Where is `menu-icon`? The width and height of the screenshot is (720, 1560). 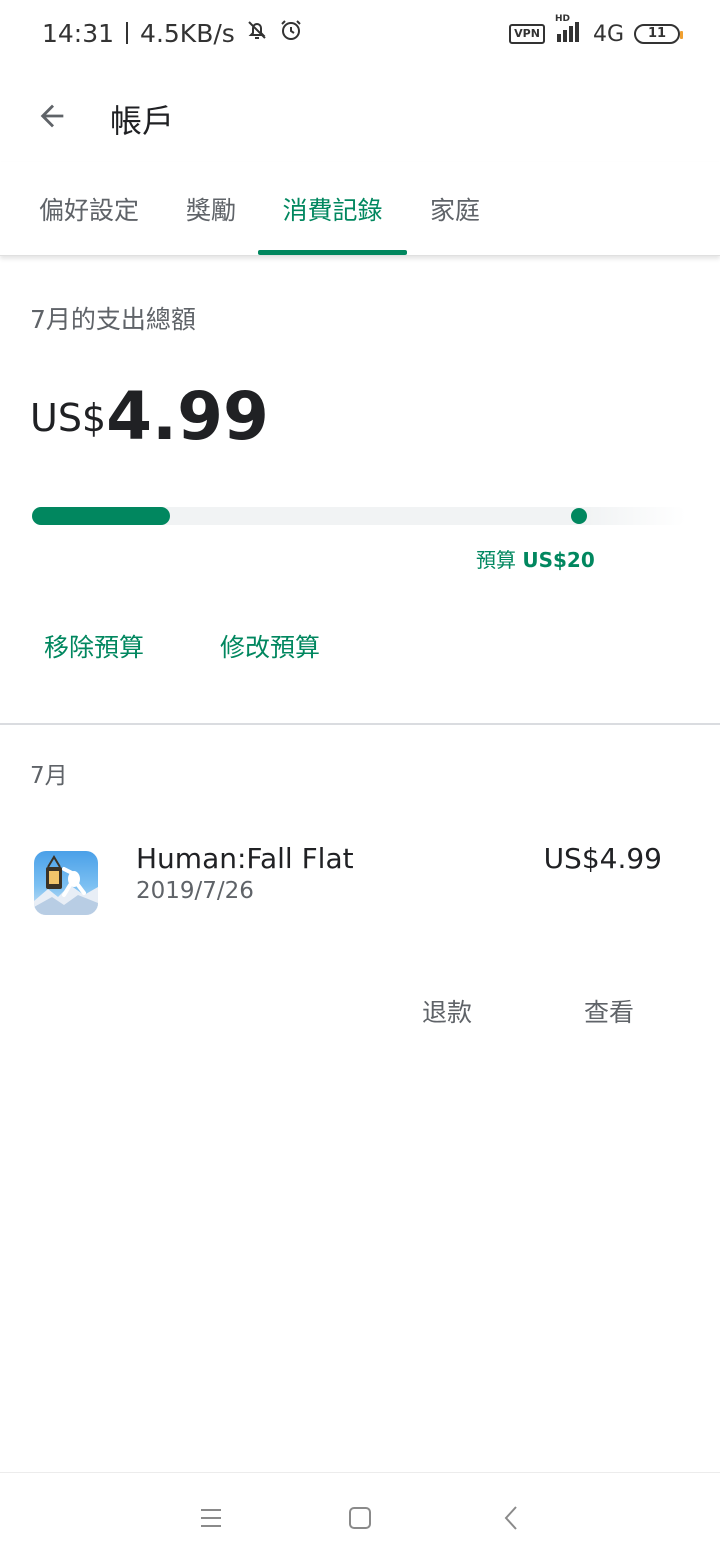
menu-icon is located at coordinates (211, 1518).